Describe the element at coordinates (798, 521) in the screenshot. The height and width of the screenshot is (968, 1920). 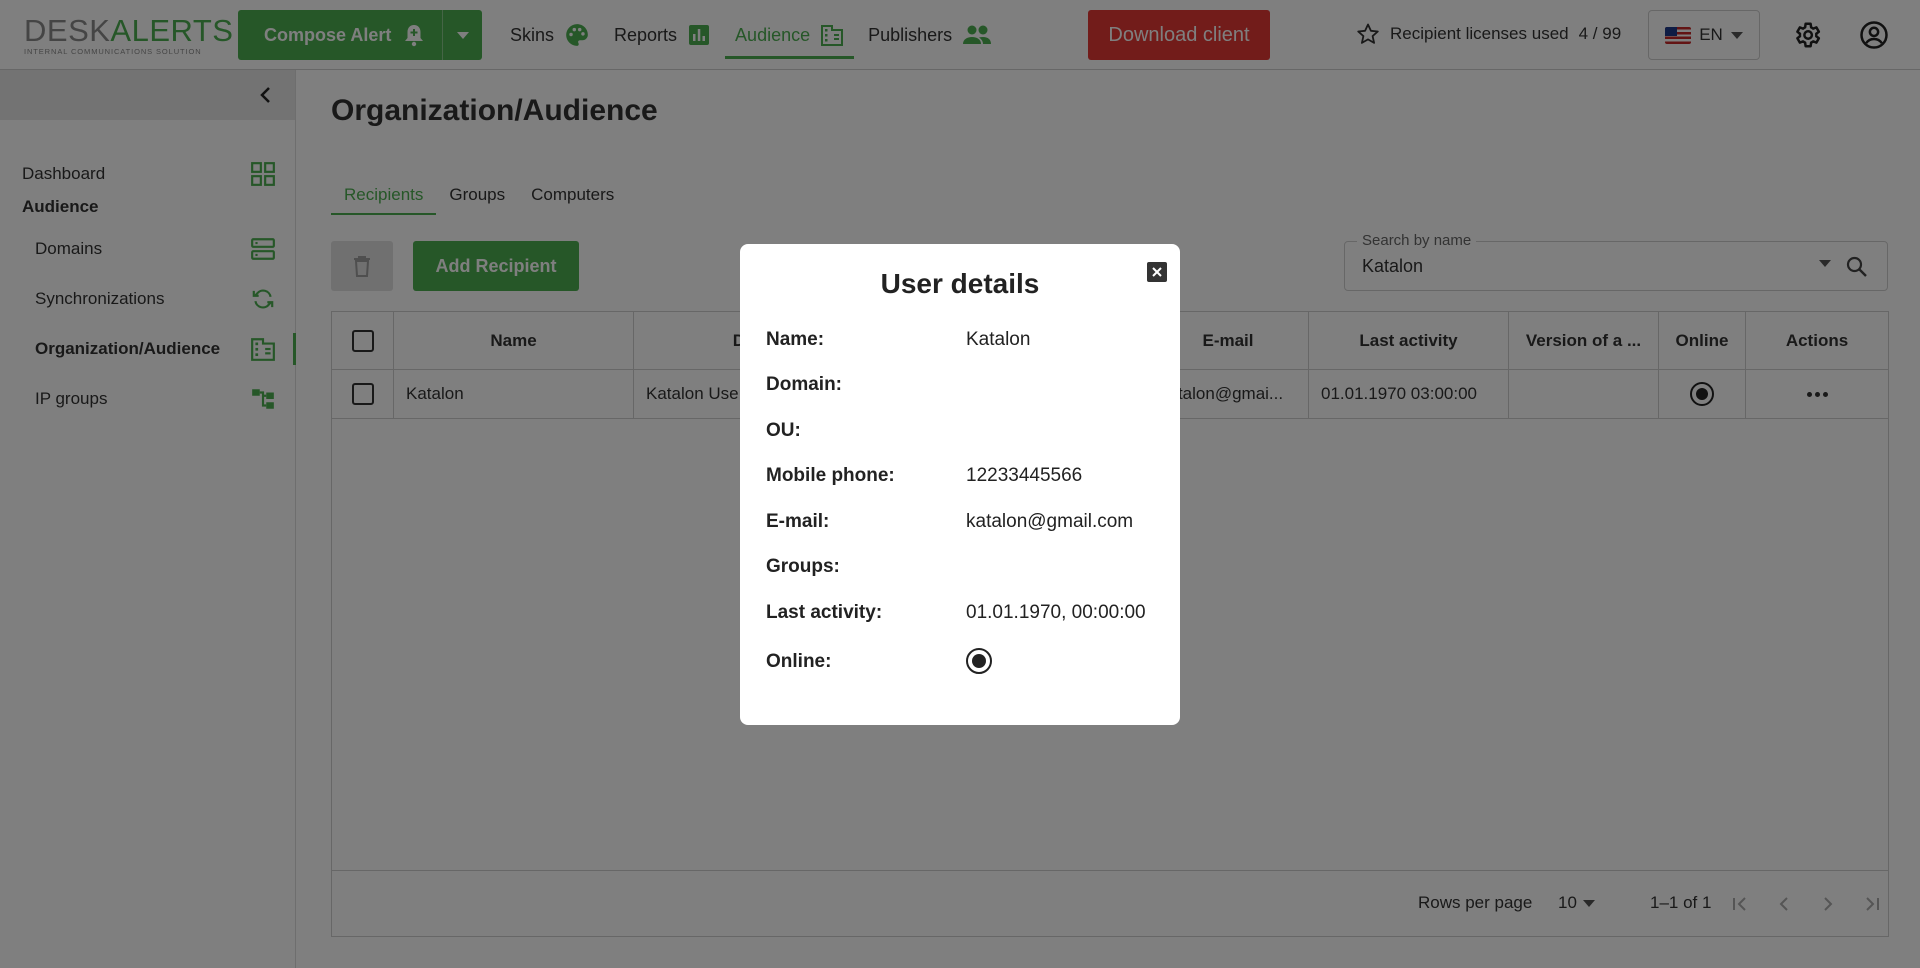
I see `field-label-email: E-mail:` at that location.